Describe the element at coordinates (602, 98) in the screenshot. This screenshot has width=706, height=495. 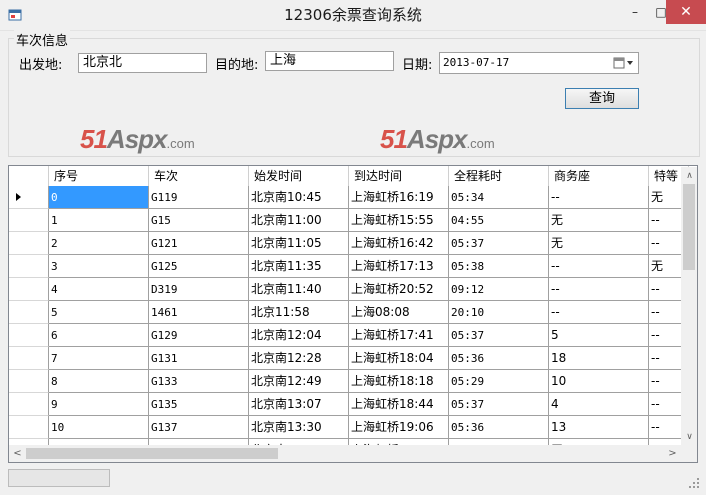
I see `query-button: 查询` at that location.